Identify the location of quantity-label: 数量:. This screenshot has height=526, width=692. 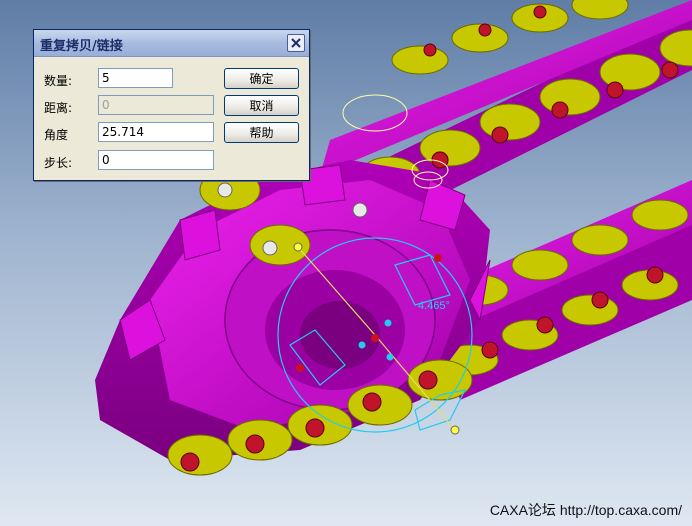
(58, 81).